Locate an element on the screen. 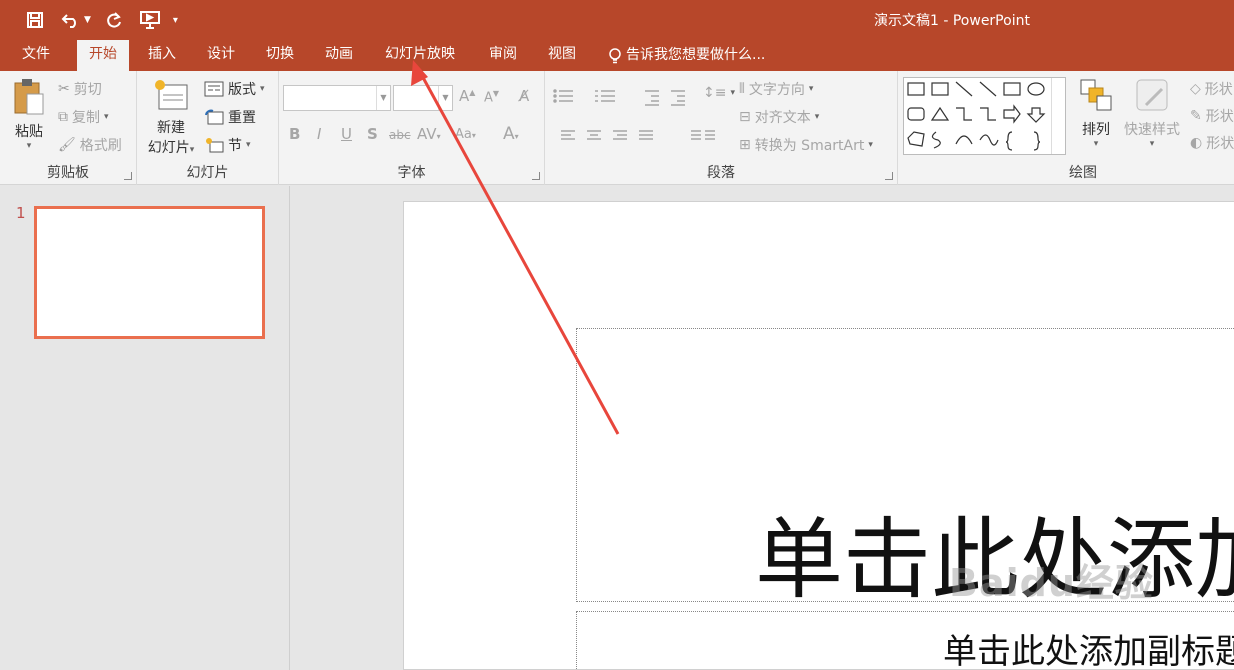  tab-file: 文件 is located at coordinates (36, 55).